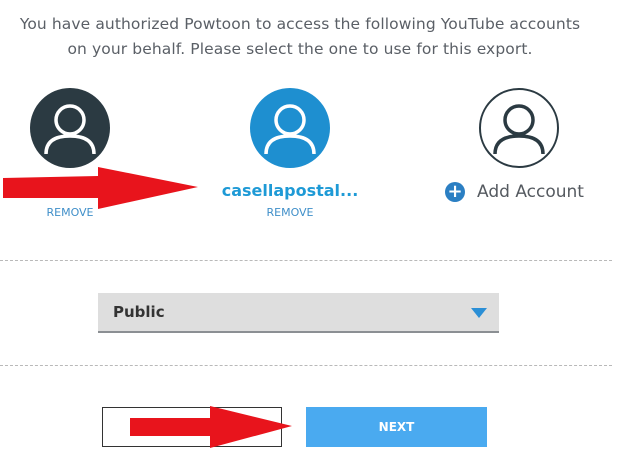 The image size is (623, 472). I want to click on privacy-select: Public, so click(298, 313).